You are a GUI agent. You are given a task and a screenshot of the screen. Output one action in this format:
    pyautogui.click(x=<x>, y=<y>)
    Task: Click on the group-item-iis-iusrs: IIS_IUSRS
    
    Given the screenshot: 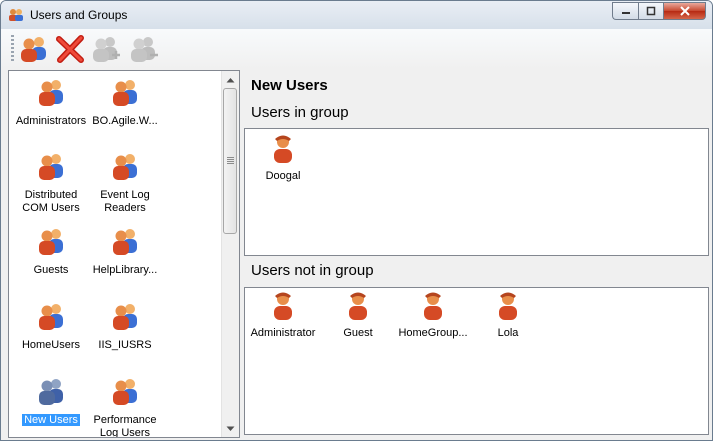 What is the action you would take?
    pyautogui.click(x=125, y=326)
    